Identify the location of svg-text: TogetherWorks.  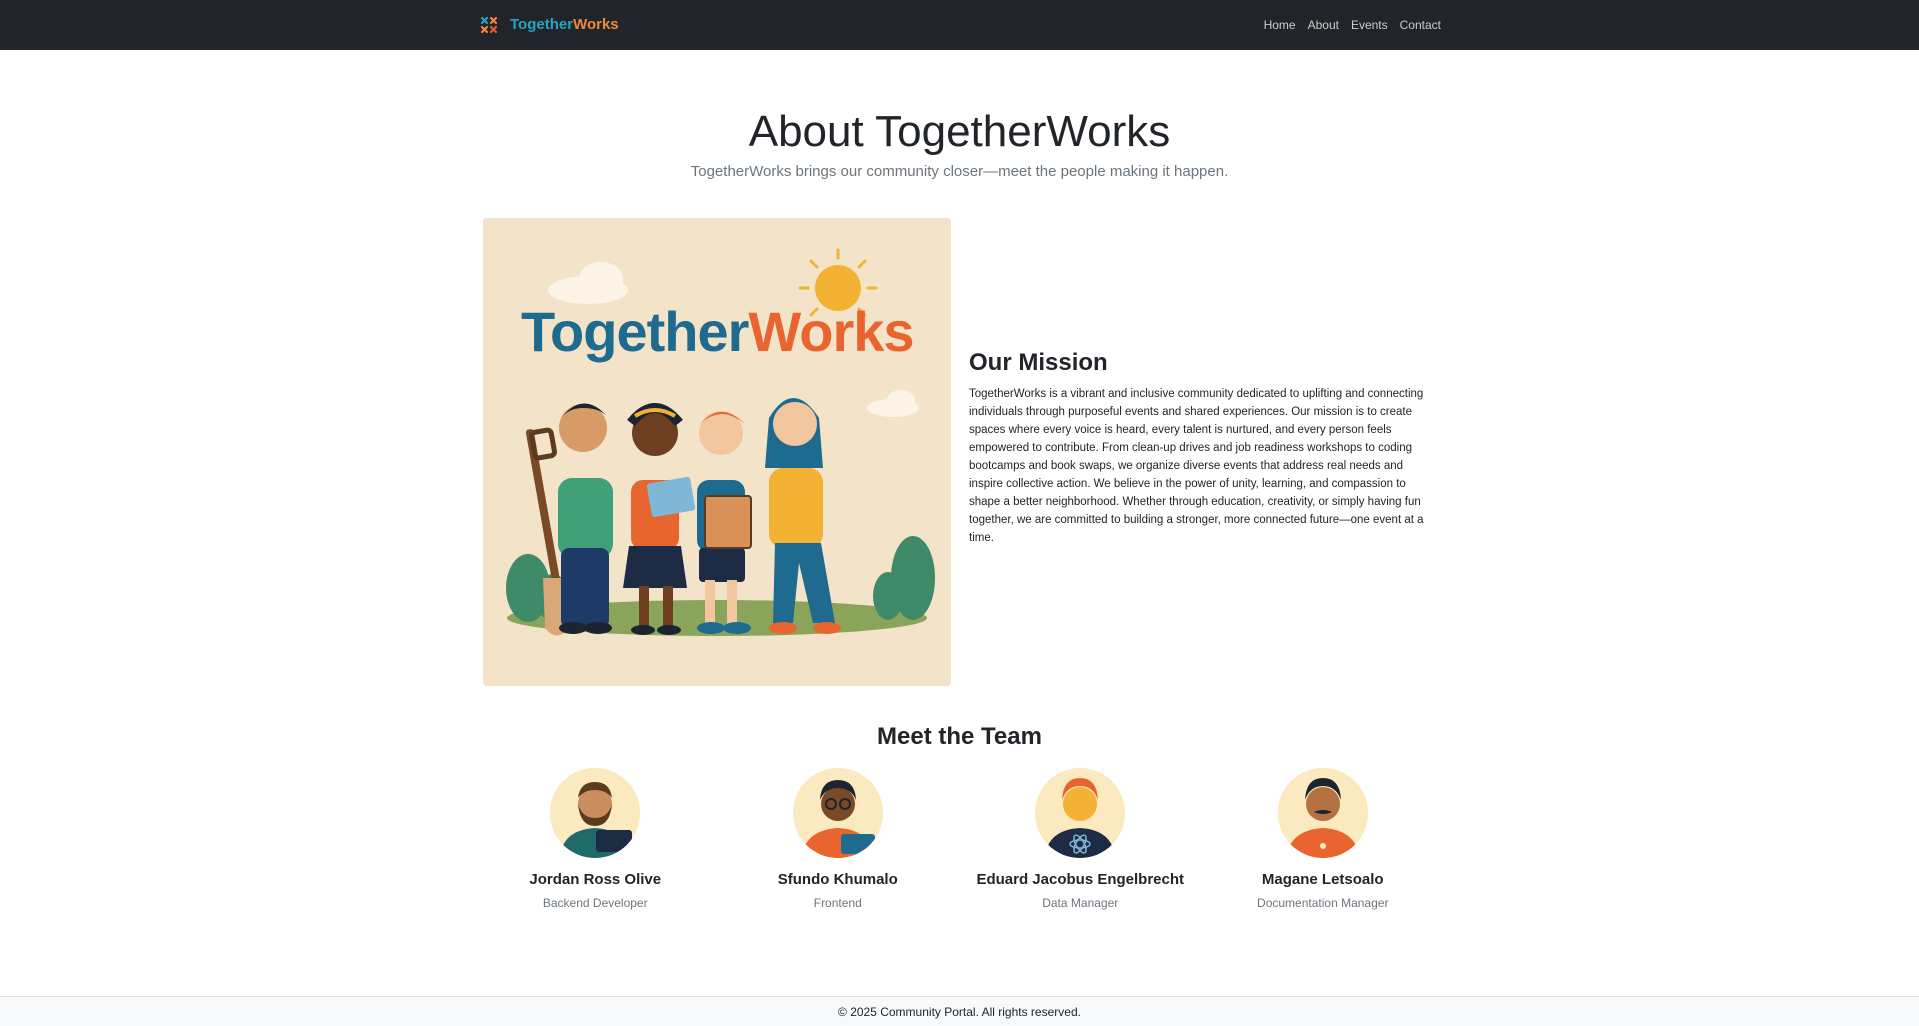
(717, 331).